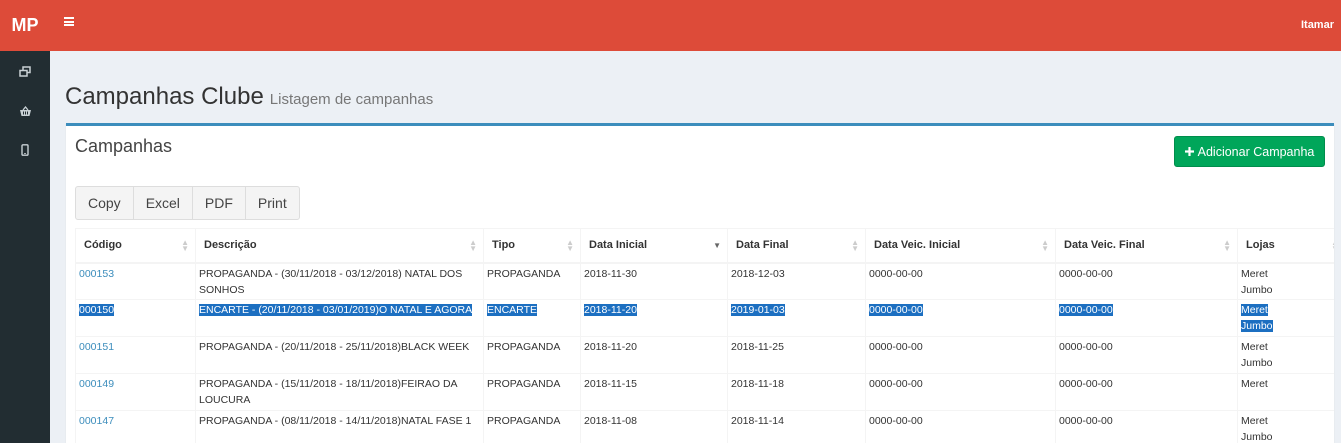 The height and width of the screenshot is (443, 1341). What do you see at coordinates (1189, 151) in the screenshot?
I see `plus-icon` at bounding box center [1189, 151].